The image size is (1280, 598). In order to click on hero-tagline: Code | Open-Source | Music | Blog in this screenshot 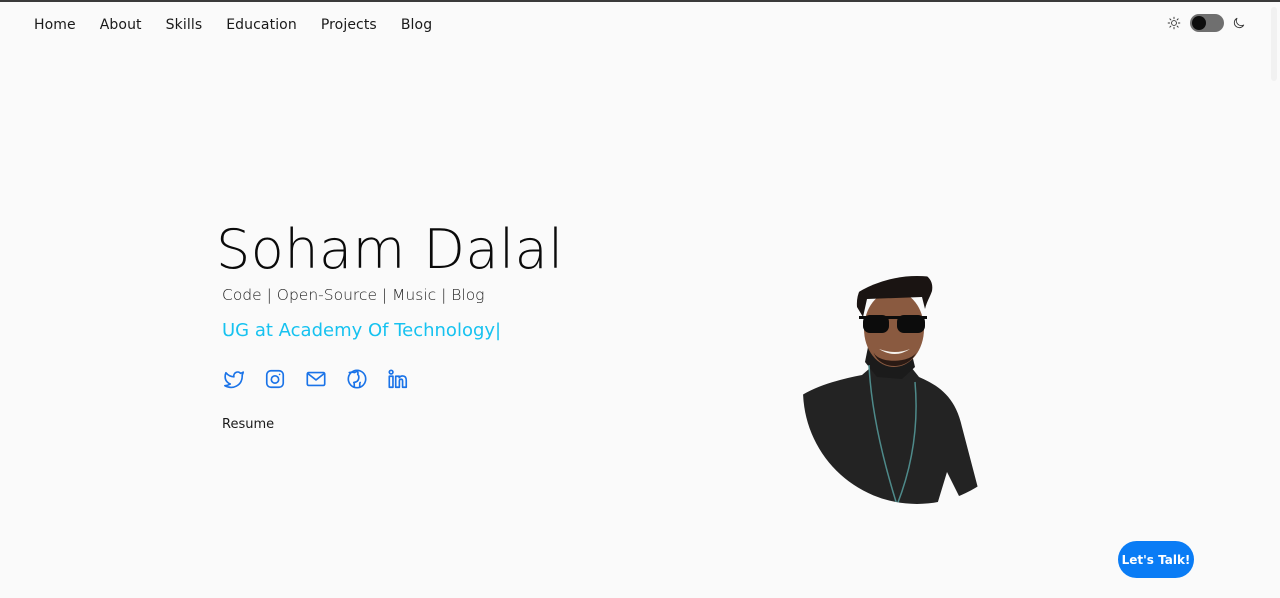, I will do `click(353, 295)`.